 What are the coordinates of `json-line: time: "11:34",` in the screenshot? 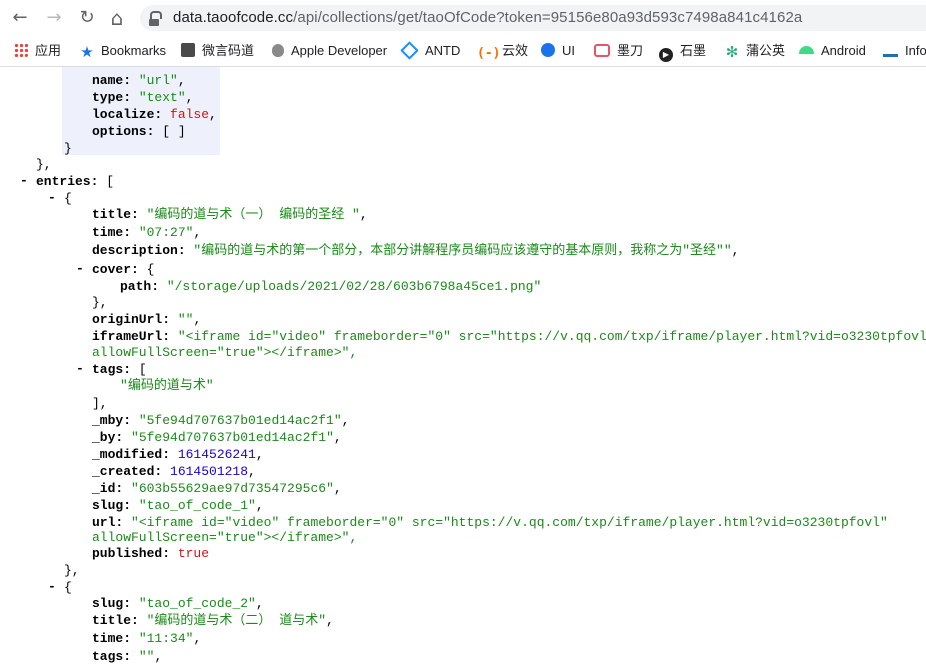 It's located at (147, 638).